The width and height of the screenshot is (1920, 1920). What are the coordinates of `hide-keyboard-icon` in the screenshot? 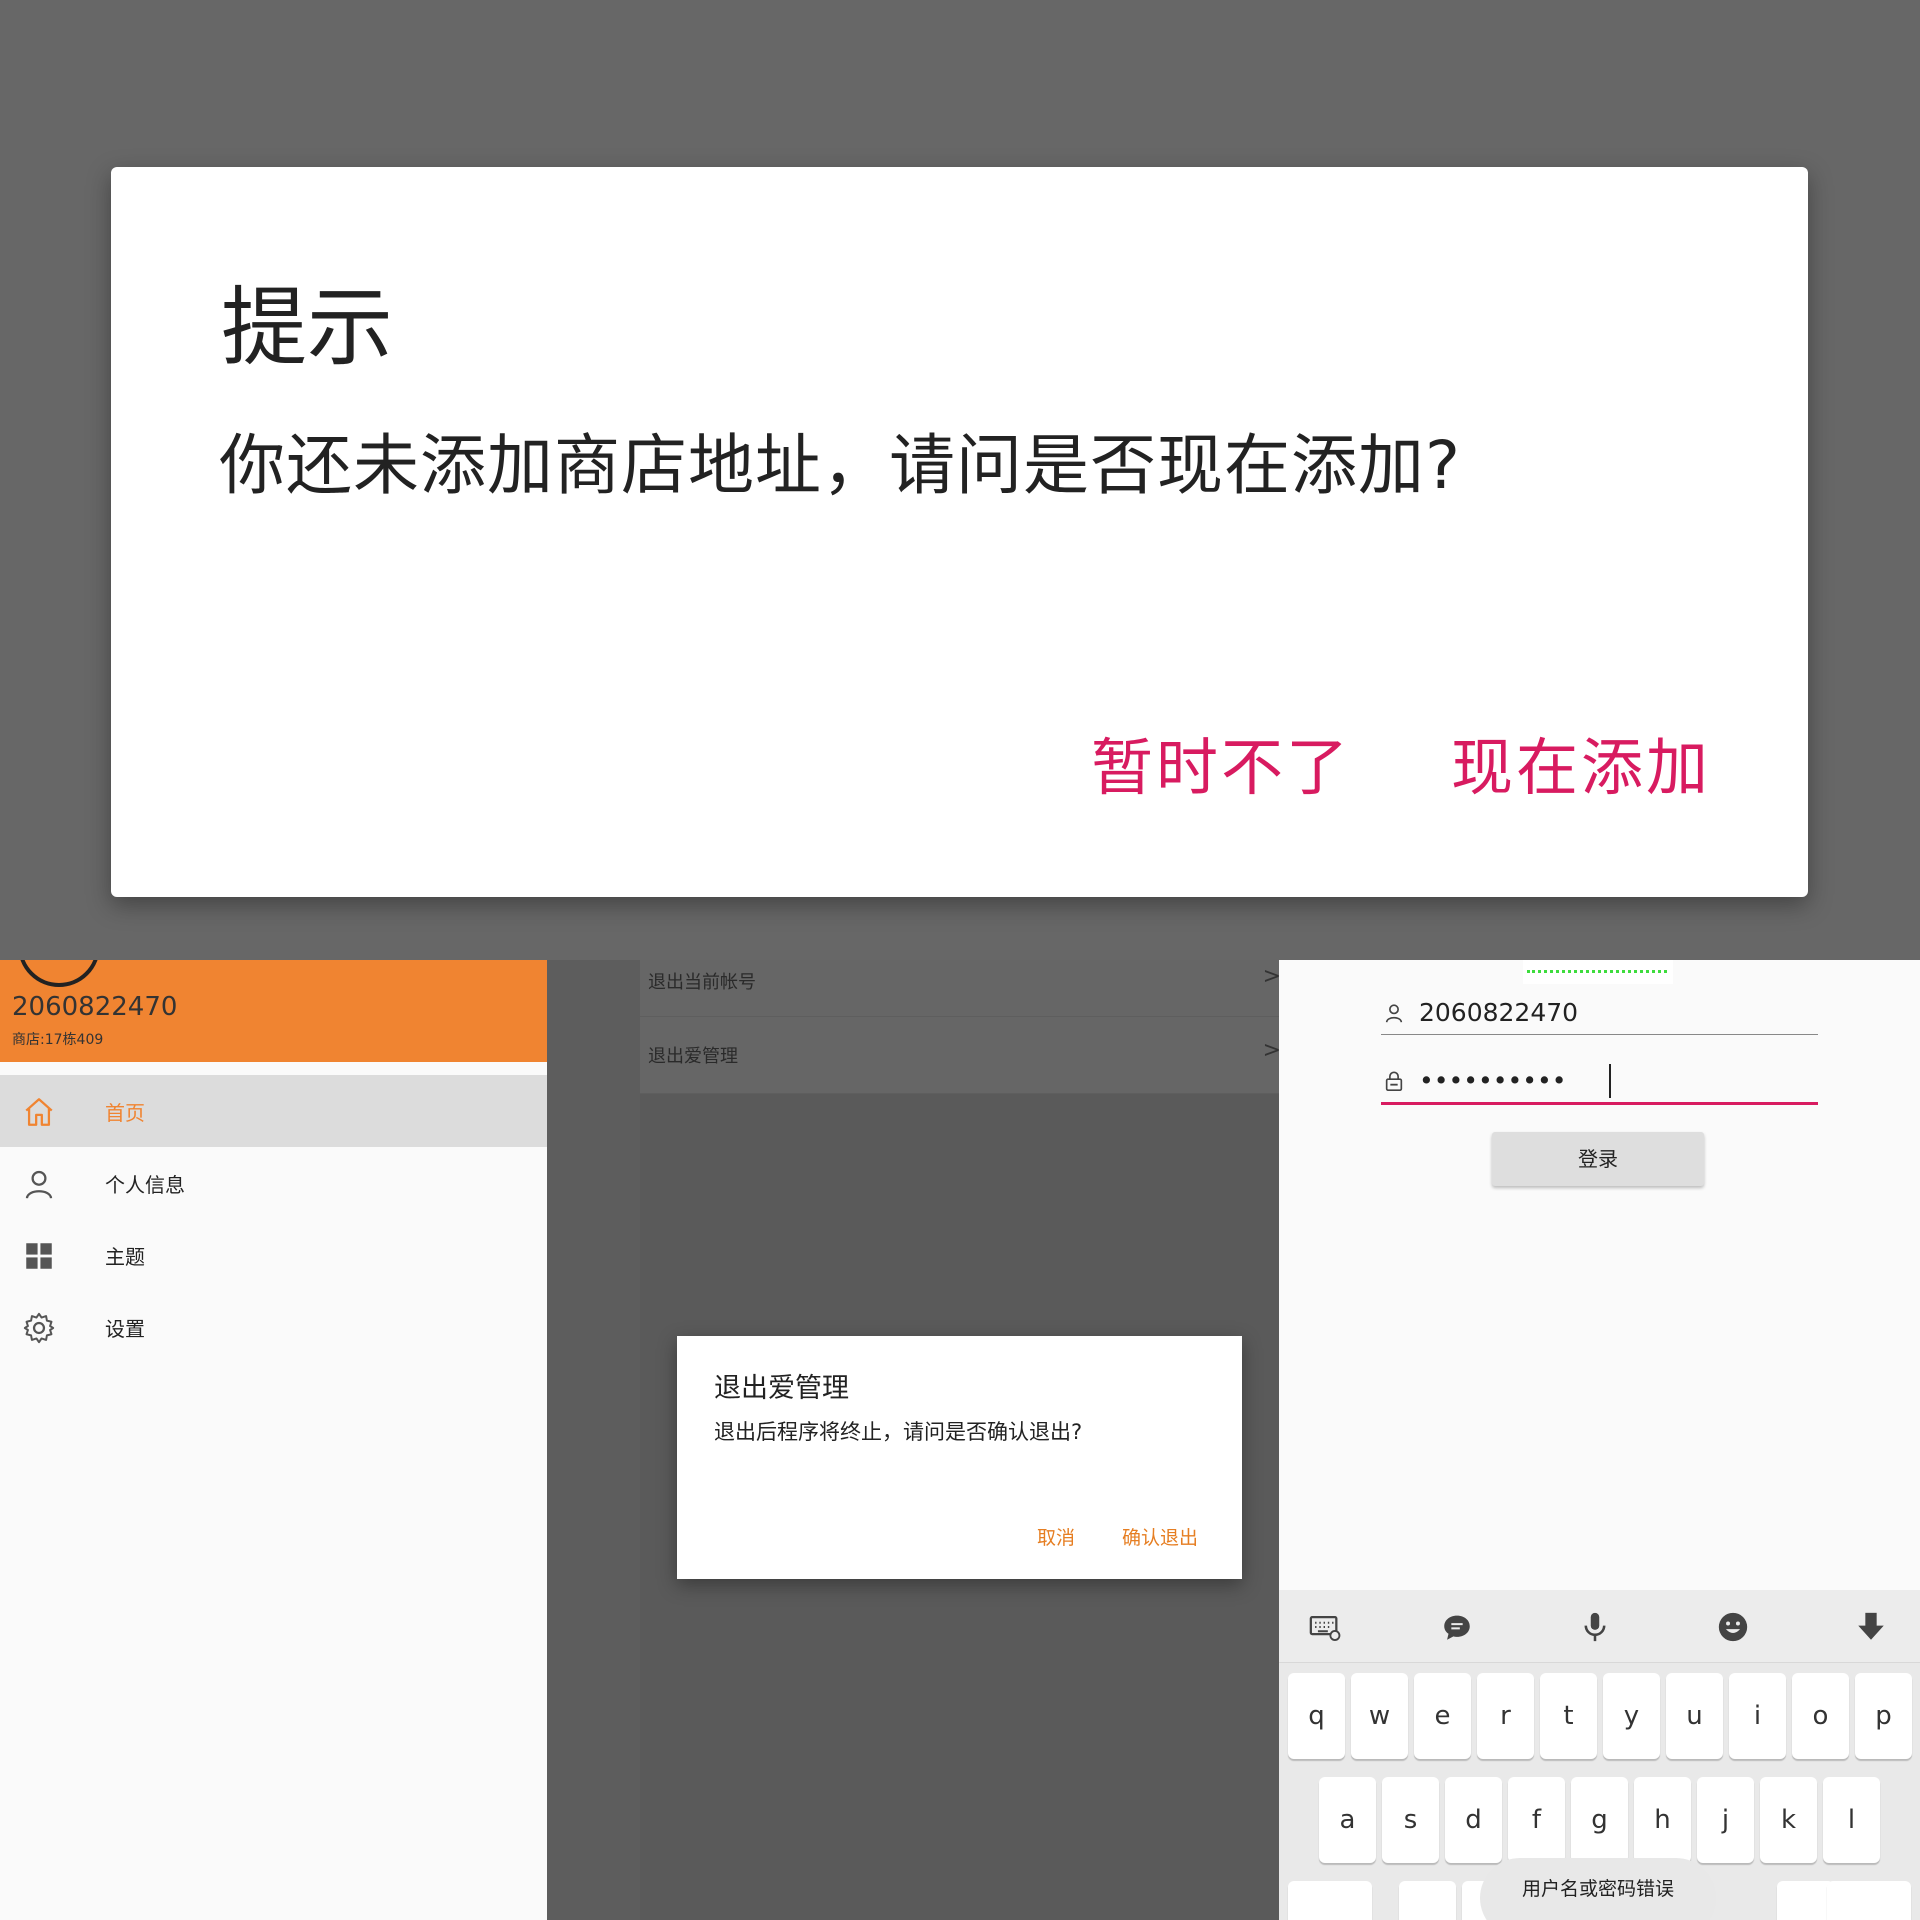 It's located at (1871, 1627).